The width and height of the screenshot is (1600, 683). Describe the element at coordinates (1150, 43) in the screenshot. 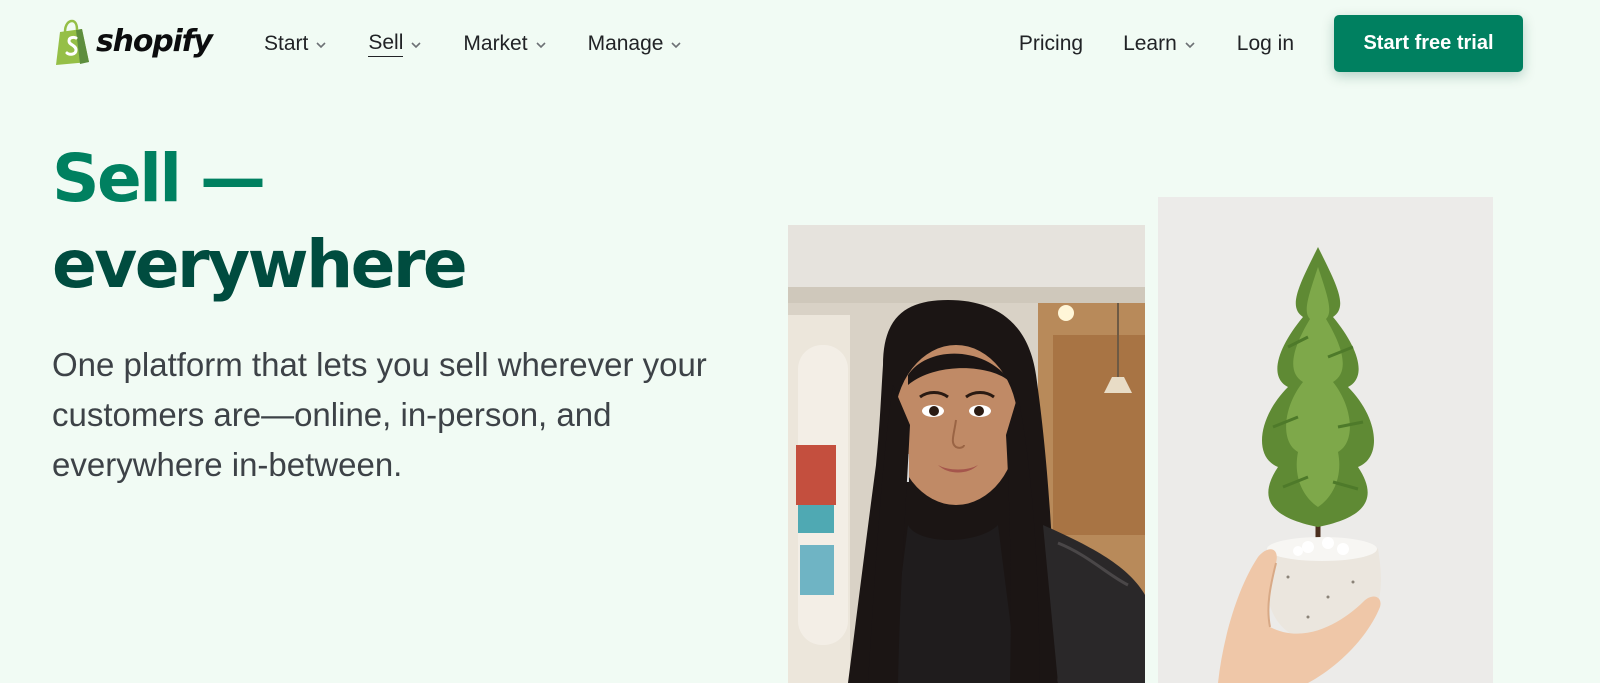

I see `nav-learn-label: Learn` at that location.